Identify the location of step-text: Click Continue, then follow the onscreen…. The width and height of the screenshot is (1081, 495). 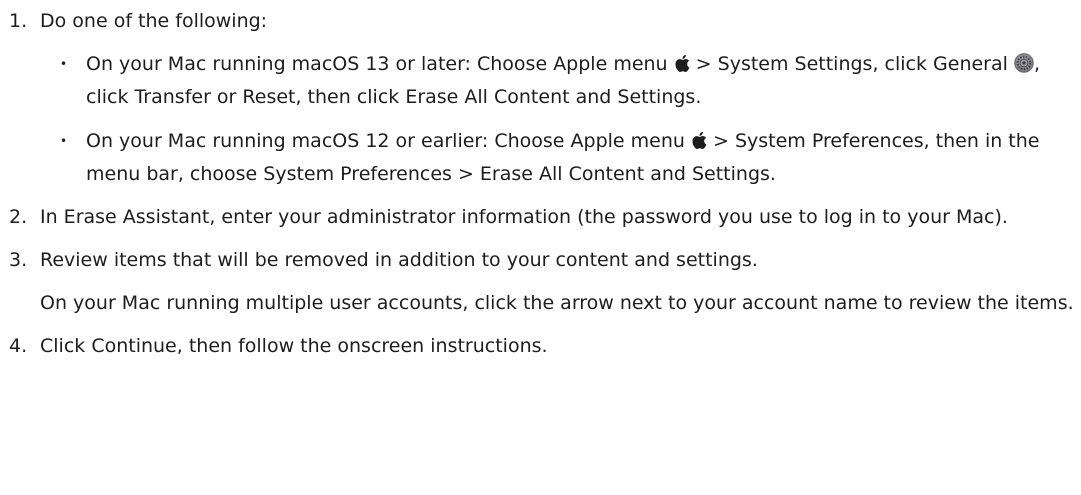
(294, 346).